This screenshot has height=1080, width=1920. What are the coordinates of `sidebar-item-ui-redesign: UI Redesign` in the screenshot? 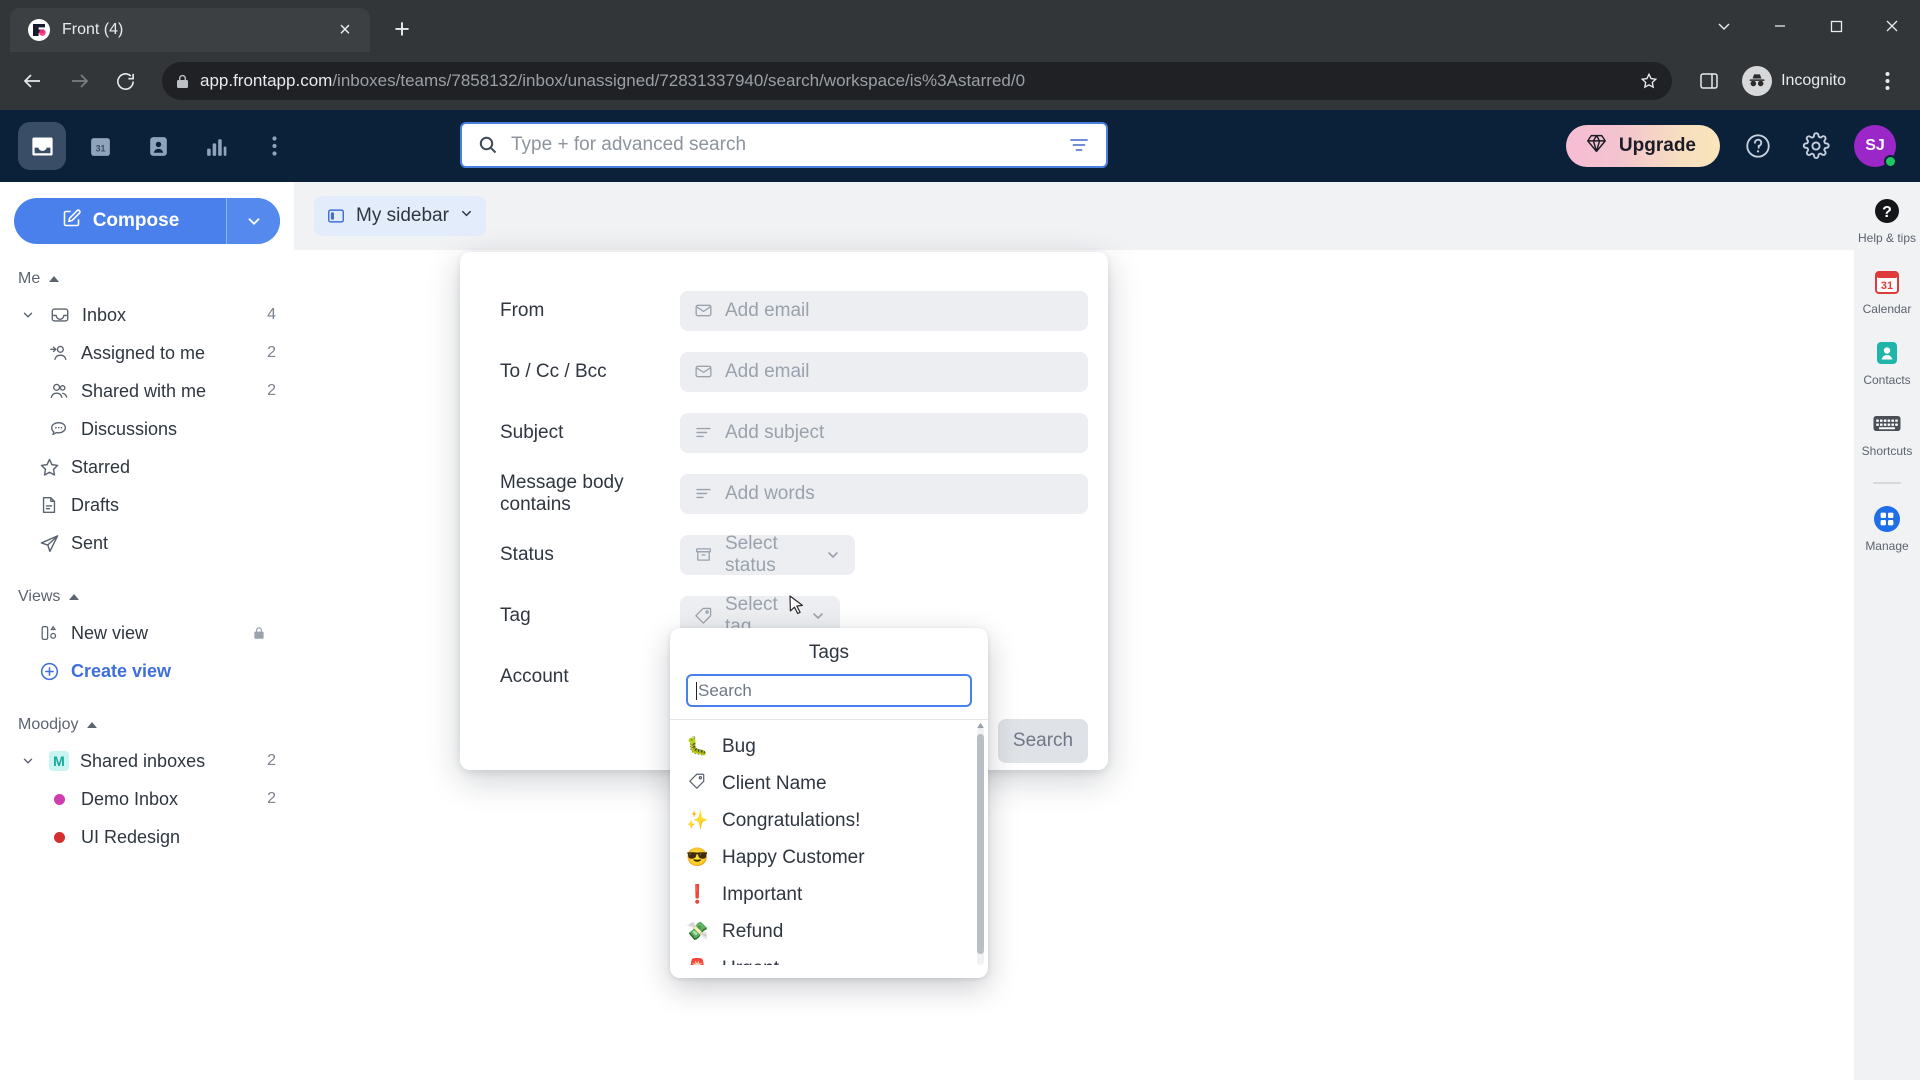 It's located at (147, 837).